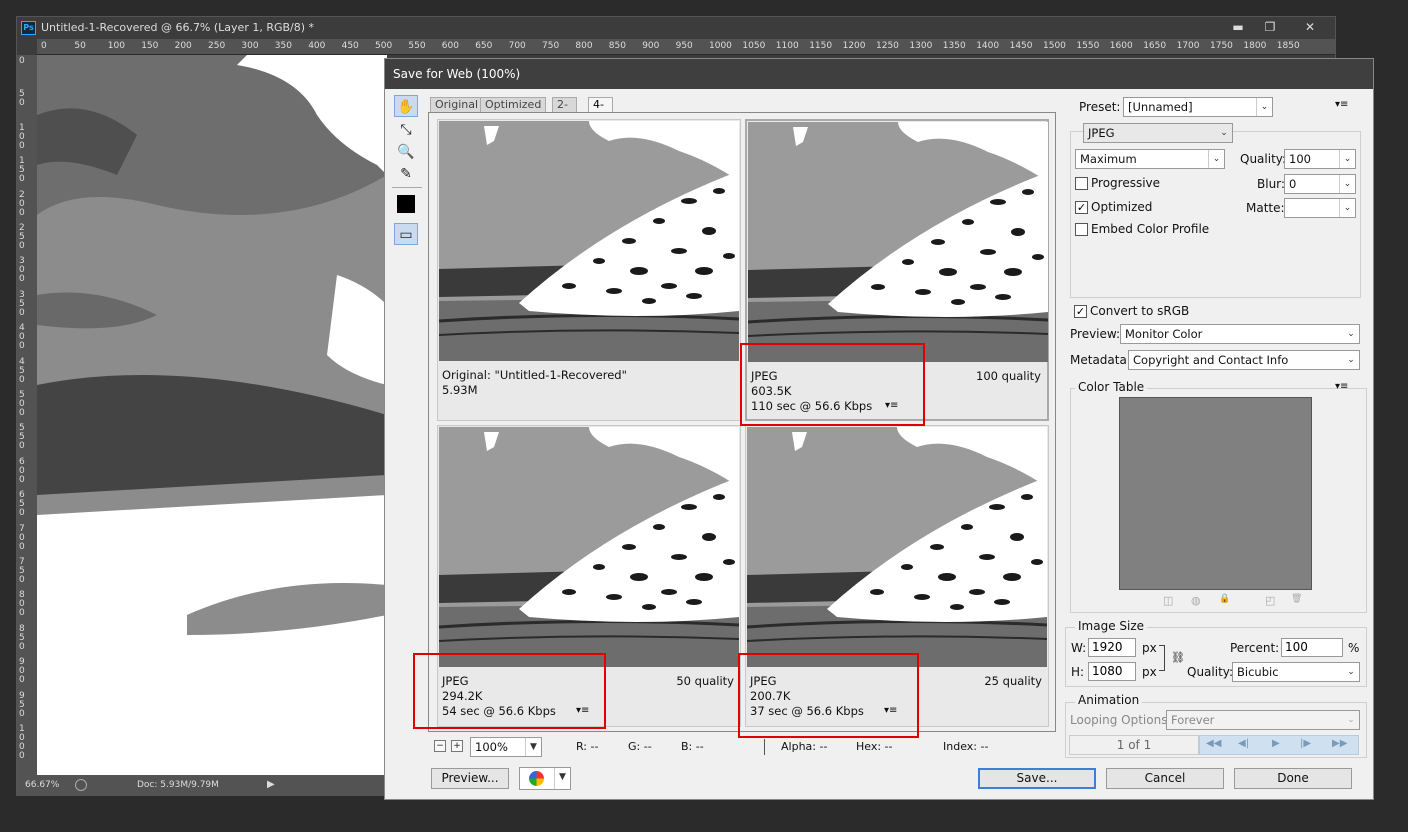 Image resolution: width=1408 pixels, height=832 pixels. What do you see at coordinates (457, 105) in the screenshot?
I see `tab-original: Original` at bounding box center [457, 105].